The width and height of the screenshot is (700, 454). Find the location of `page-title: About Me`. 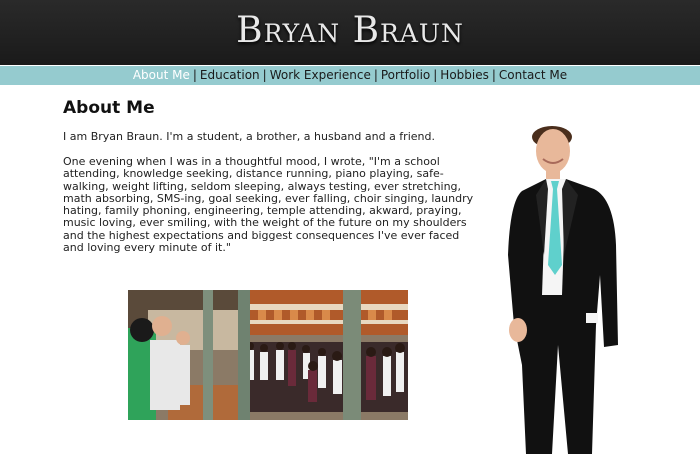

page-title: About Me is located at coordinates (109, 108).